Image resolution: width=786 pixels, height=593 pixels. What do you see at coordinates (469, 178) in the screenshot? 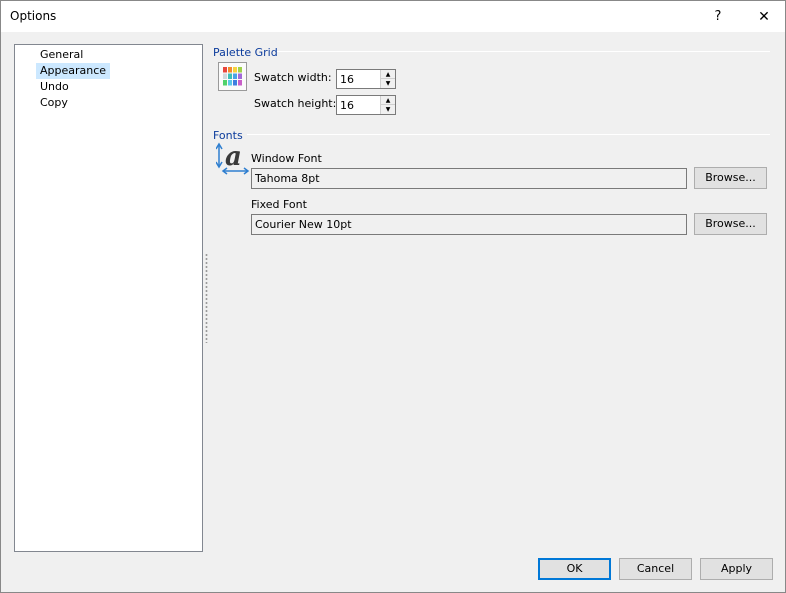
I see `window-font-field: Tahoma 8pt` at bounding box center [469, 178].